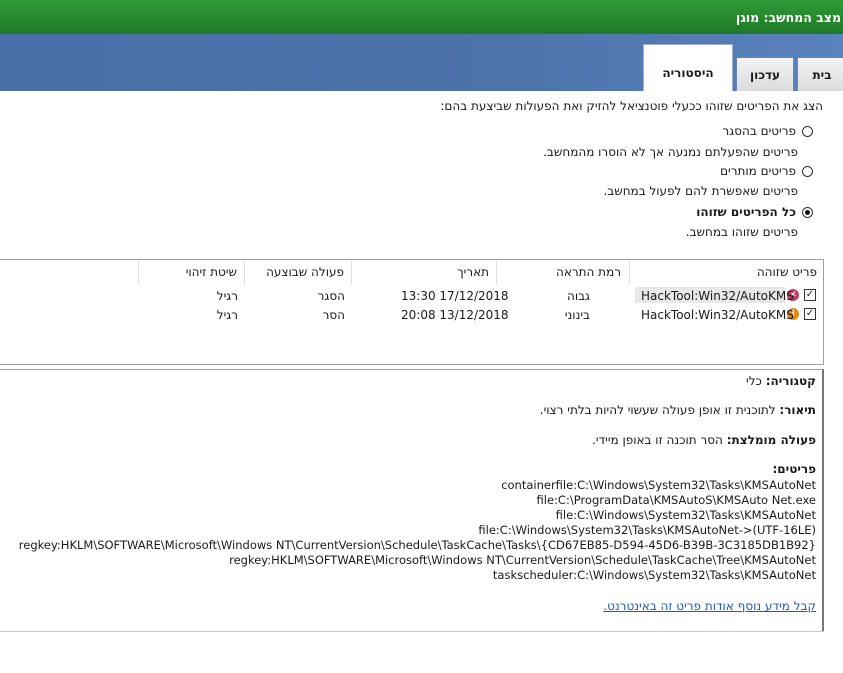 The height and width of the screenshot is (673, 843). I want to click on alert-level: גבוה, so click(578, 296).